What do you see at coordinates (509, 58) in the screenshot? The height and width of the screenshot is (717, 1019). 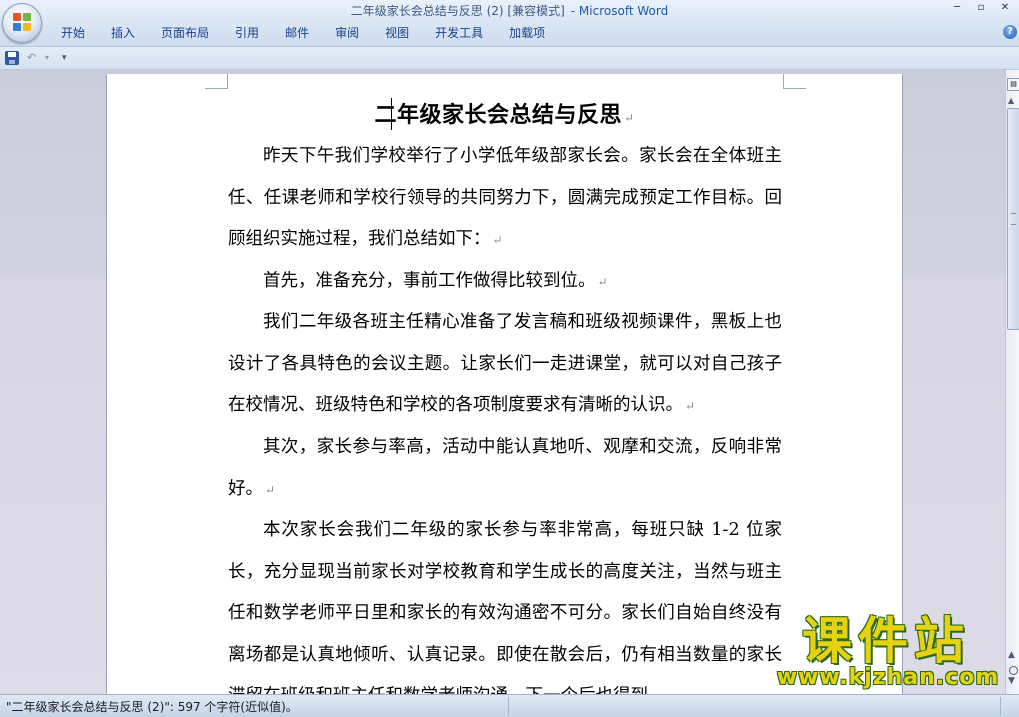 I see `quick-access-toolbar: ↶ ▾ ▾` at bounding box center [509, 58].